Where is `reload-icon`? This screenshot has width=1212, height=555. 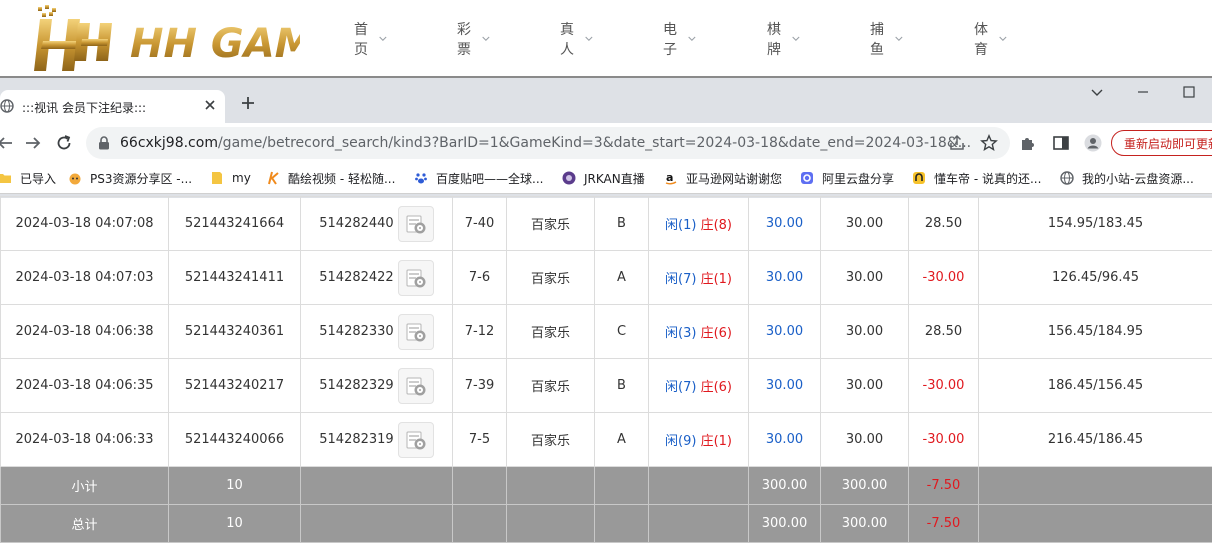 reload-icon is located at coordinates (64, 143).